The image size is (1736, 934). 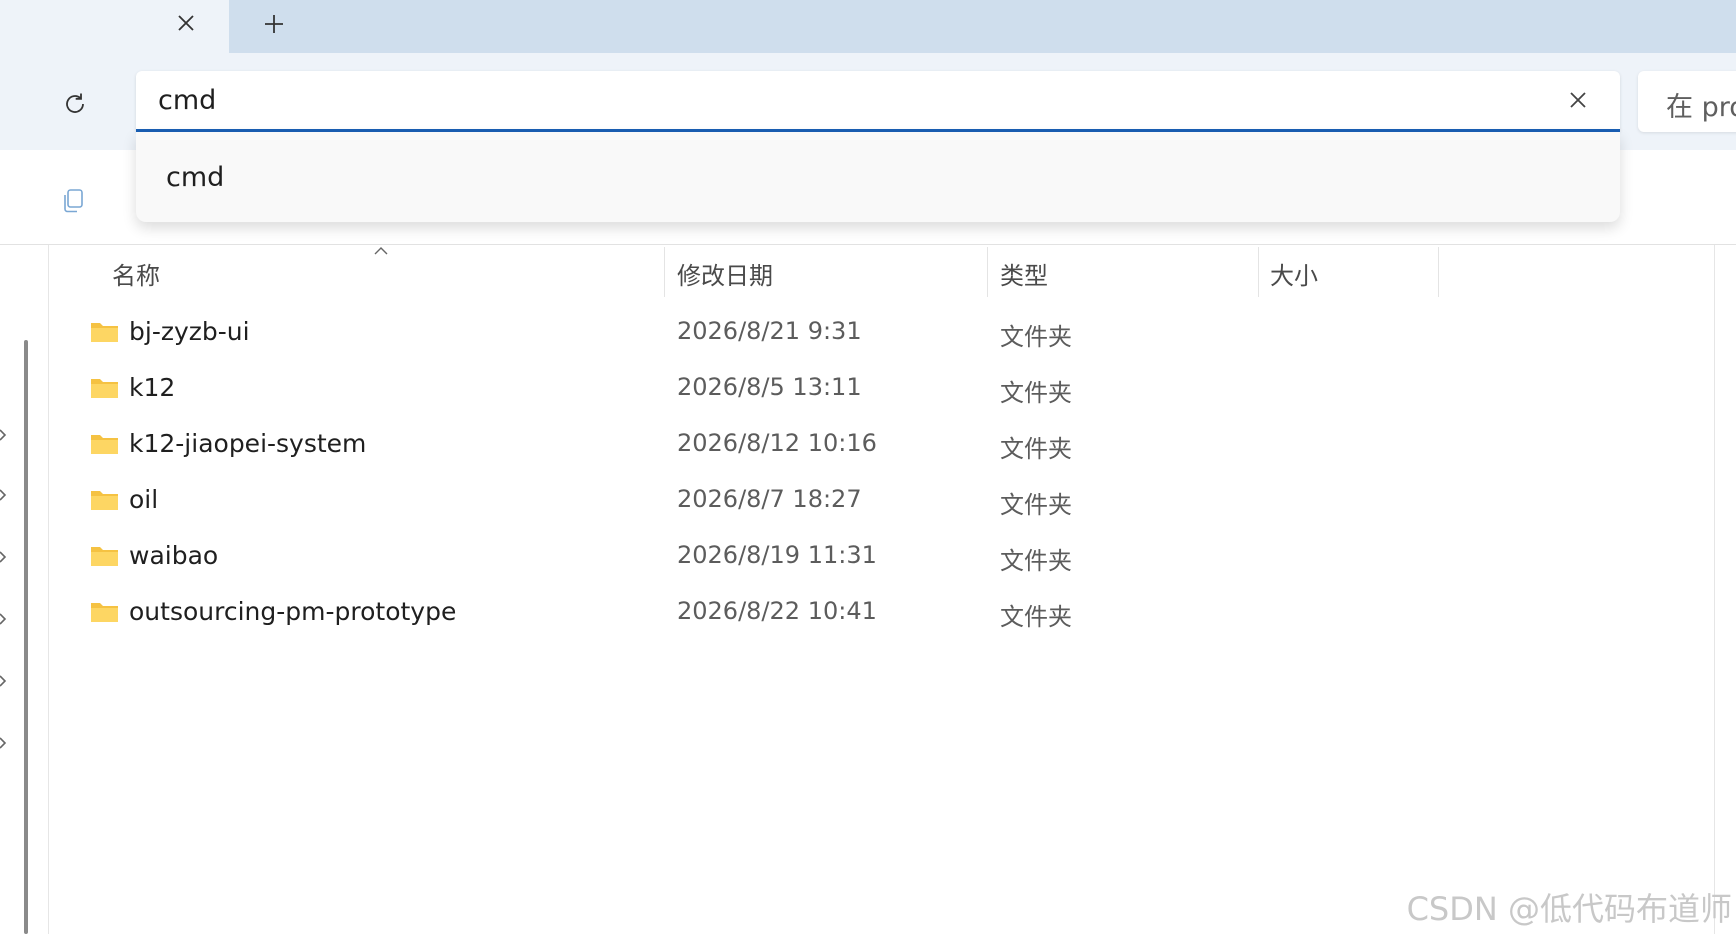 I want to click on file-row: k12-jiaopei-system 2026/8/12 10:16 文件夹, so click(x=882, y=445).